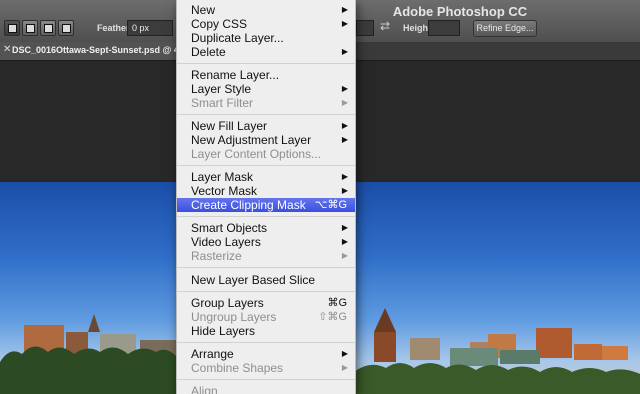 Image resolution: width=640 pixels, height=394 pixels. What do you see at coordinates (269, 256) in the screenshot?
I see `menu-item-rasterize: Rasterize ▶` at bounding box center [269, 256].